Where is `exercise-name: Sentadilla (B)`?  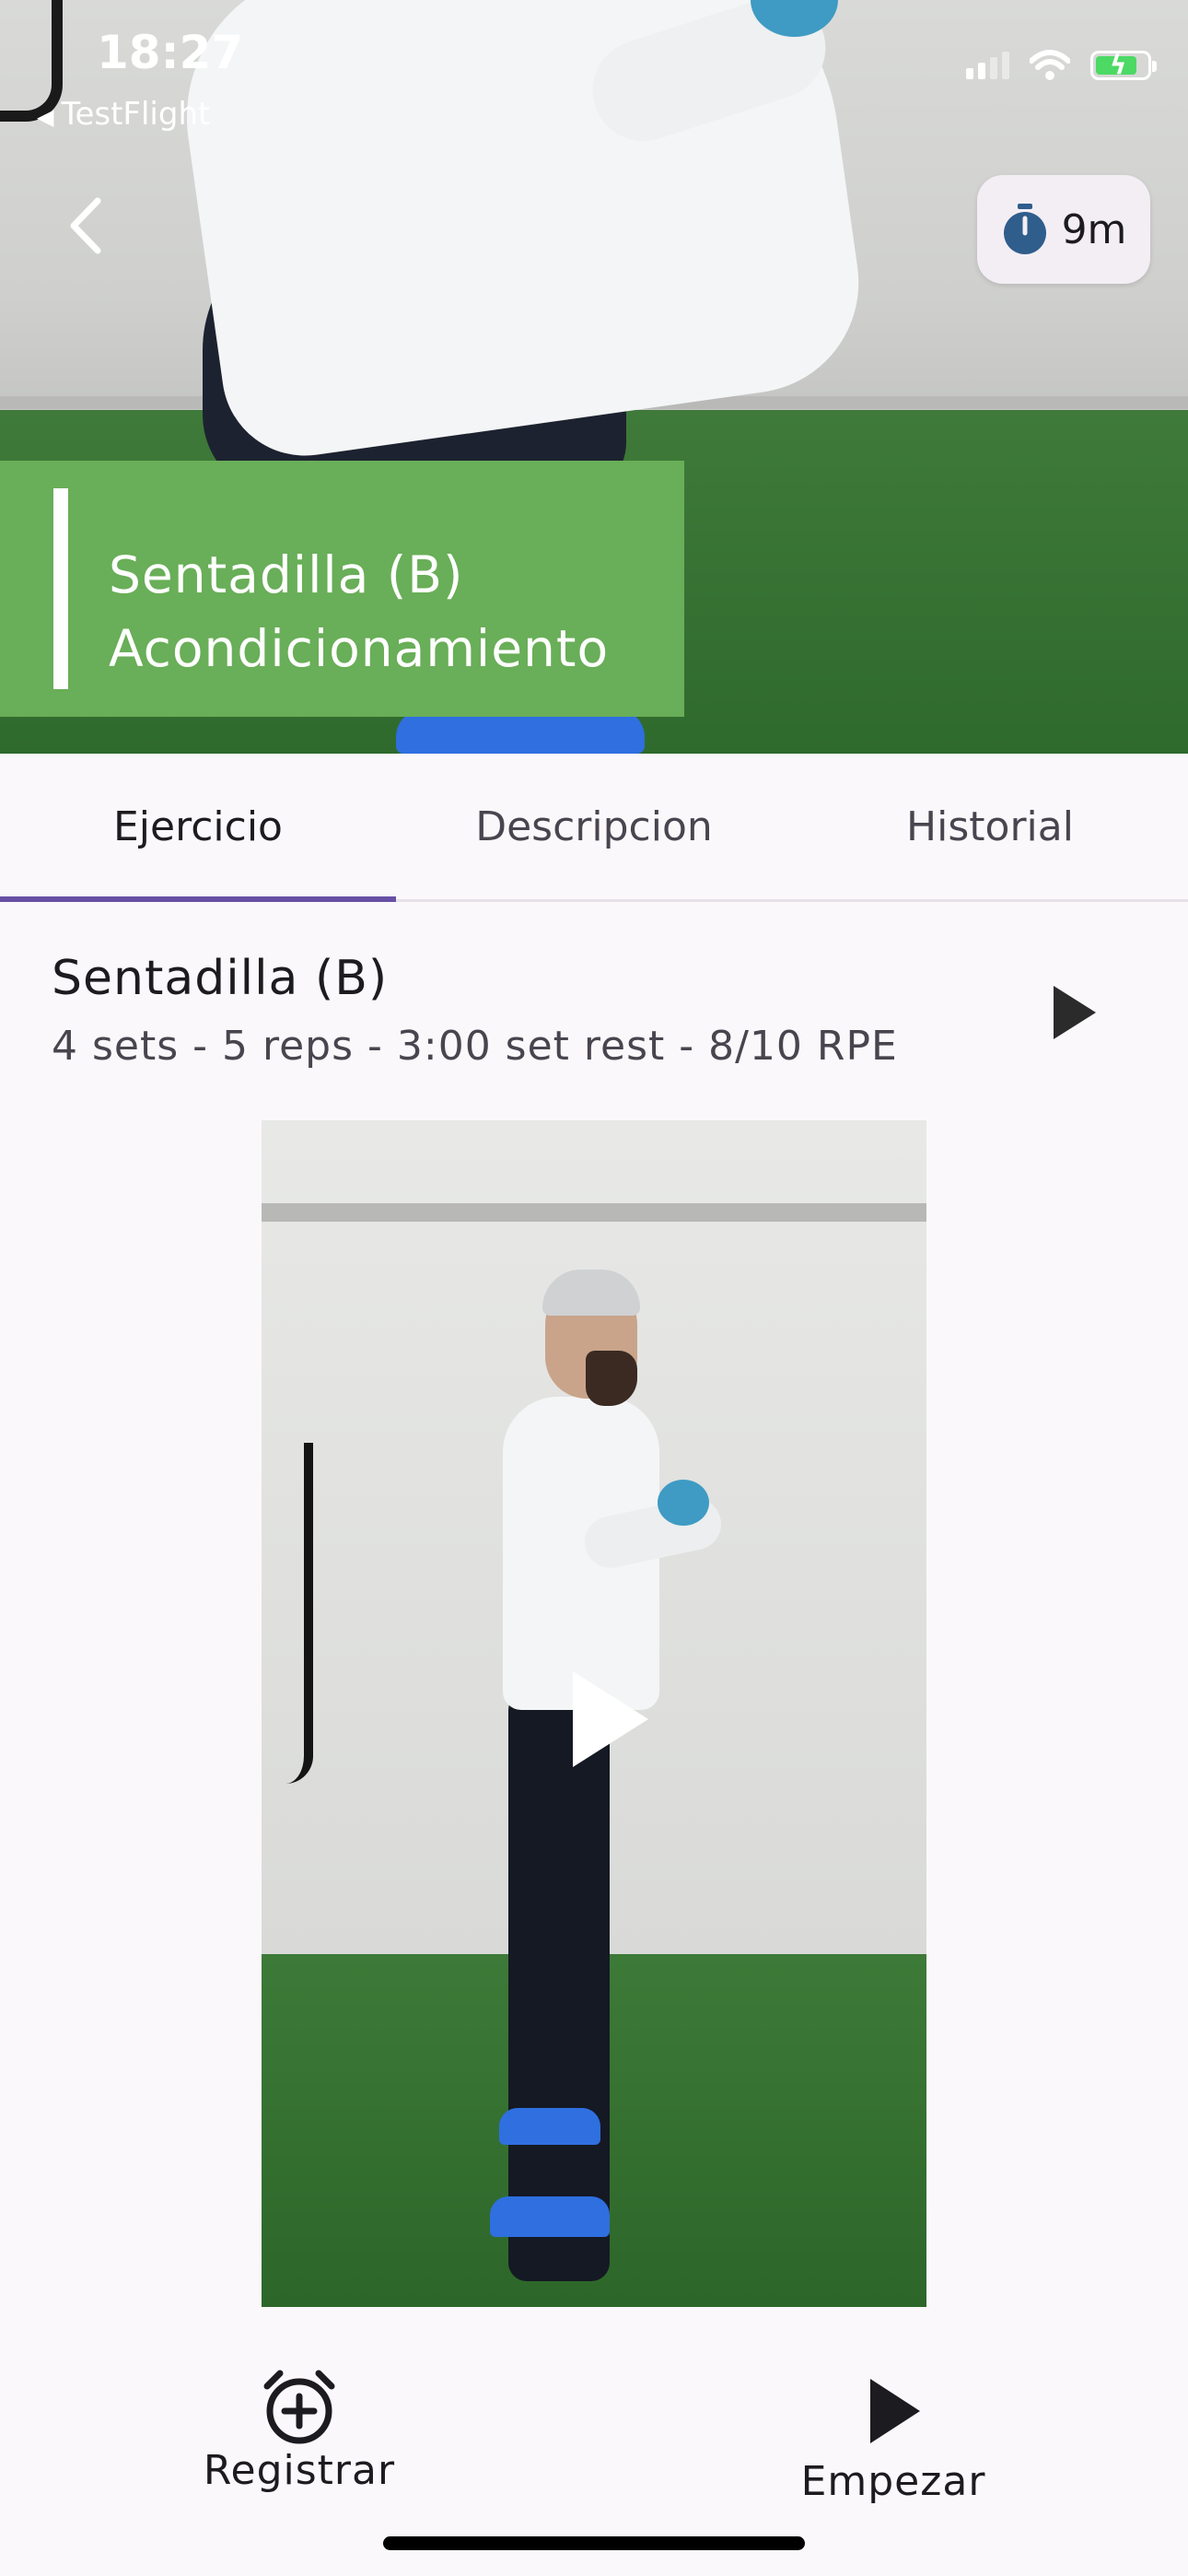 exercise-name: Sentadilla (B) is located at coordinates (220, 978).